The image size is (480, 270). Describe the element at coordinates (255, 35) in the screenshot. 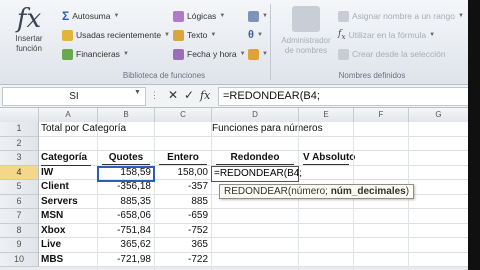

I see `math-trig-button: θ ▼` at that location.